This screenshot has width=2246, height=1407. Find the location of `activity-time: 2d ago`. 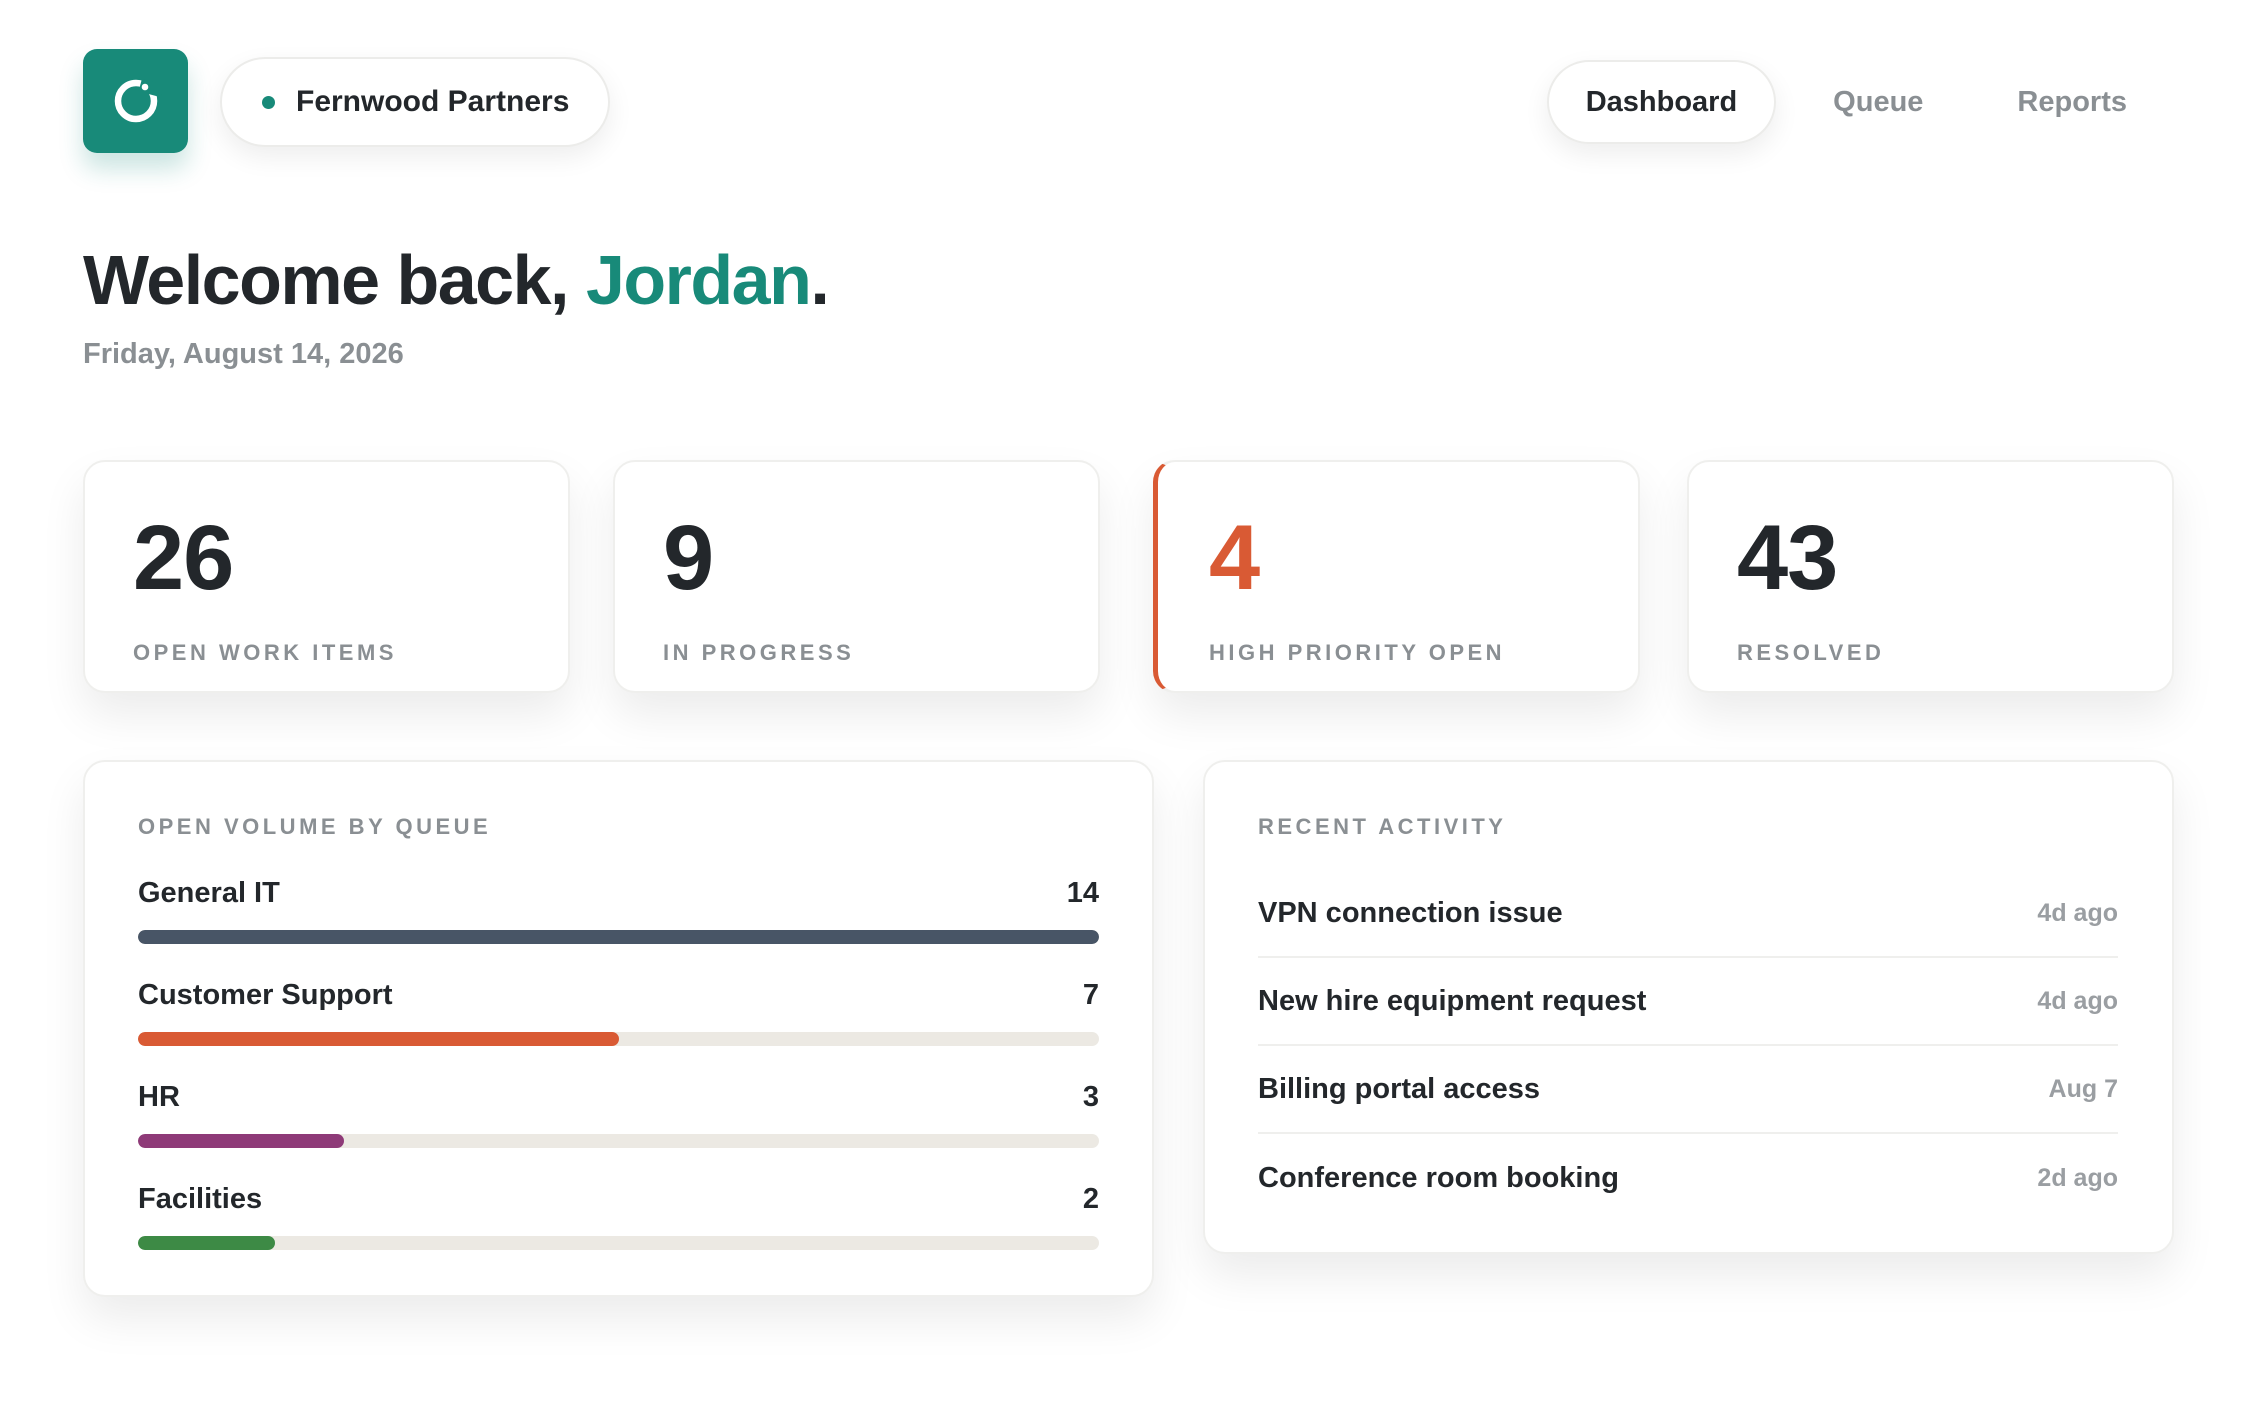

activity-time: 2d ago is located at coordinates (2077, 1177).